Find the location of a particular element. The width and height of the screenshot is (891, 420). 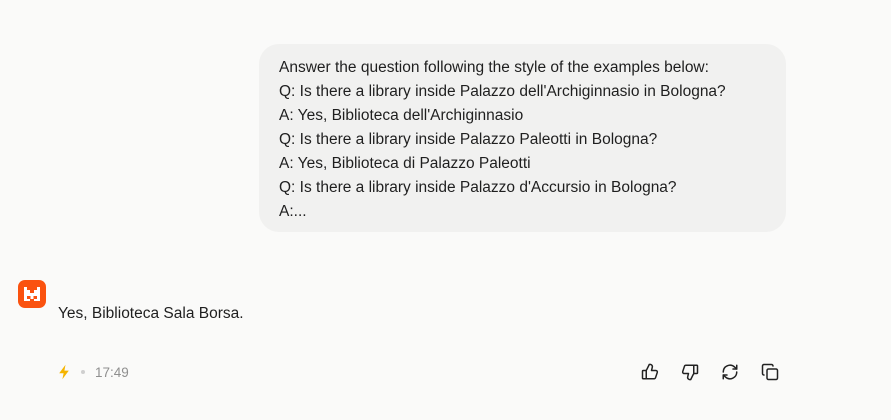

thumbs-up-icon is located at coordinates (650, 371).